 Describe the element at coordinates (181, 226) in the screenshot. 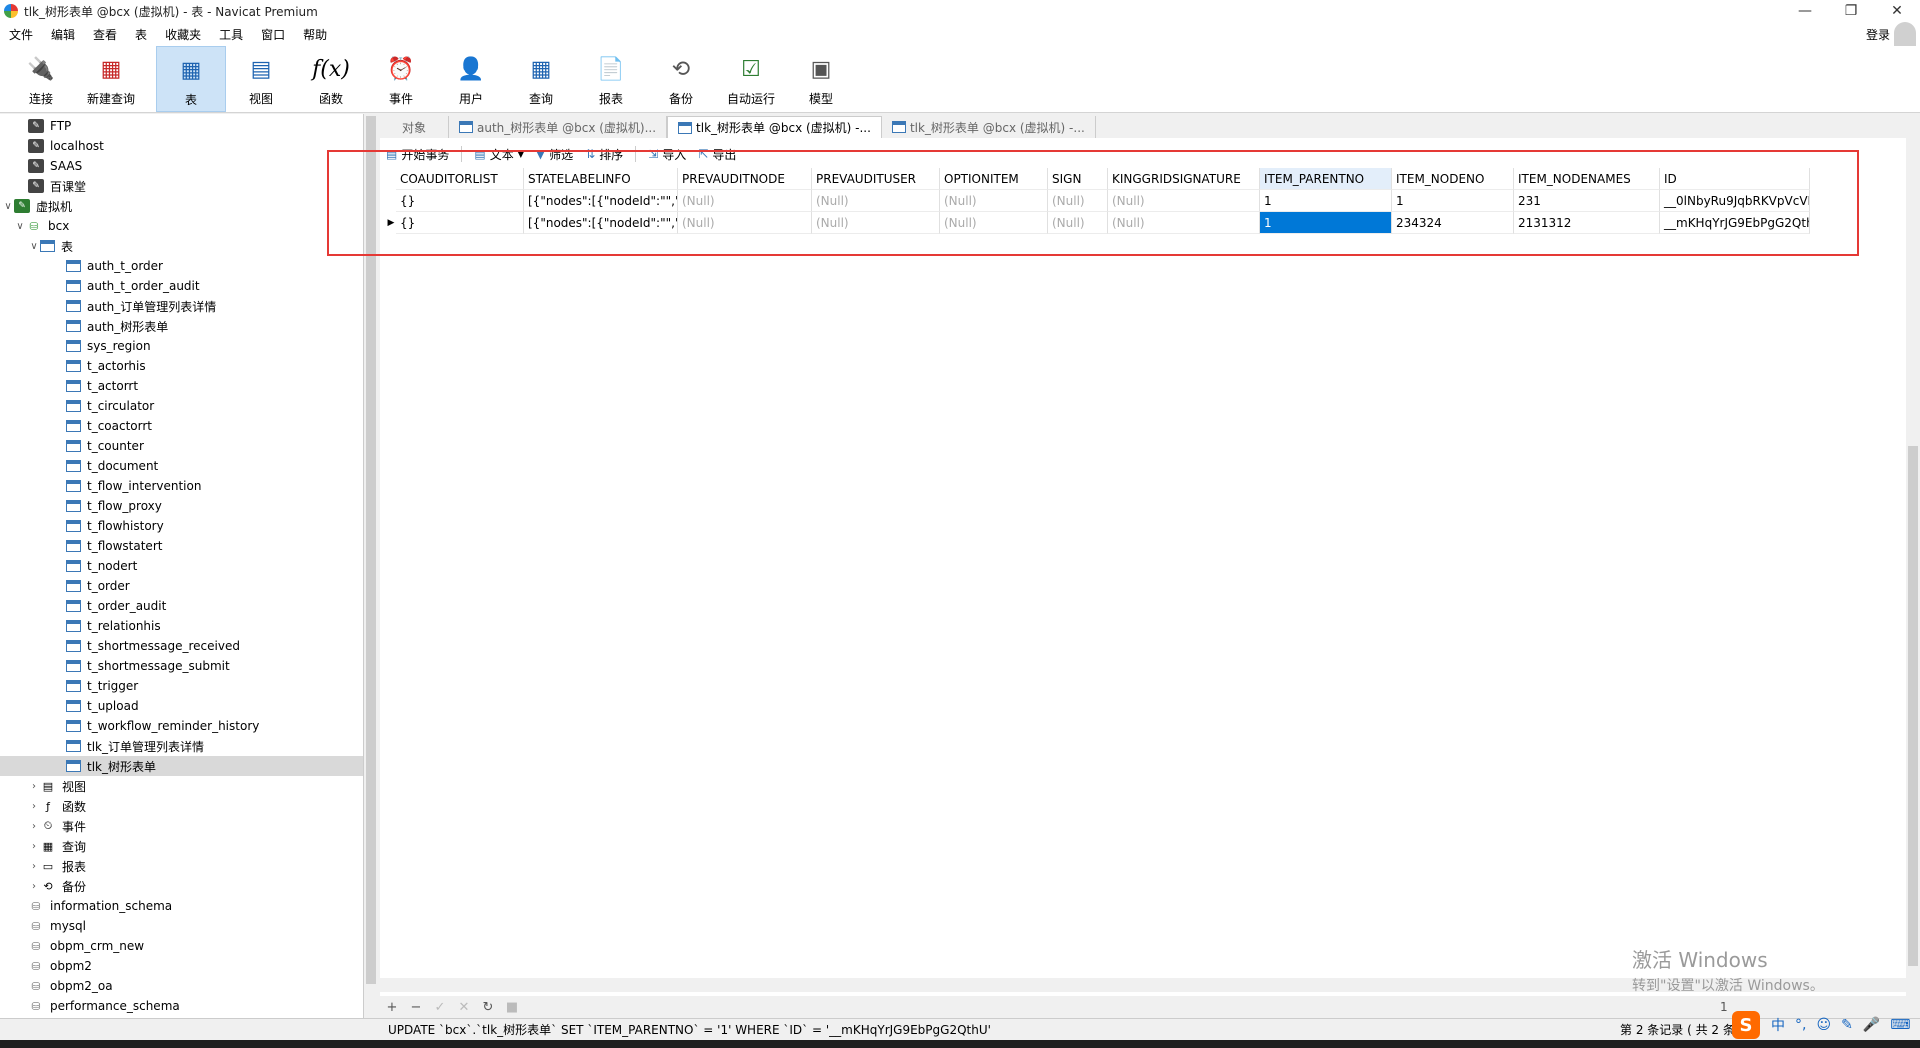

I see `database-item-bcx: ∨ ⛁ bcx` at that location.